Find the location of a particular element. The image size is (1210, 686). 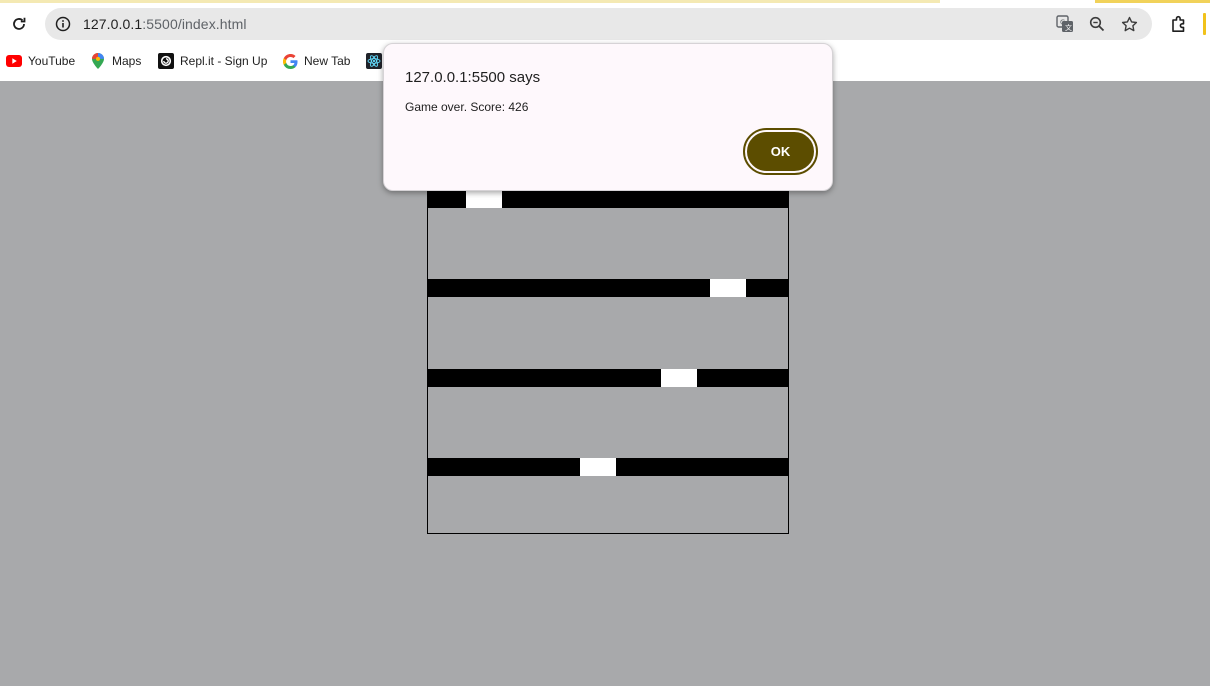

bookmark-youtube: YouTube is located at coordinates (40, 61).